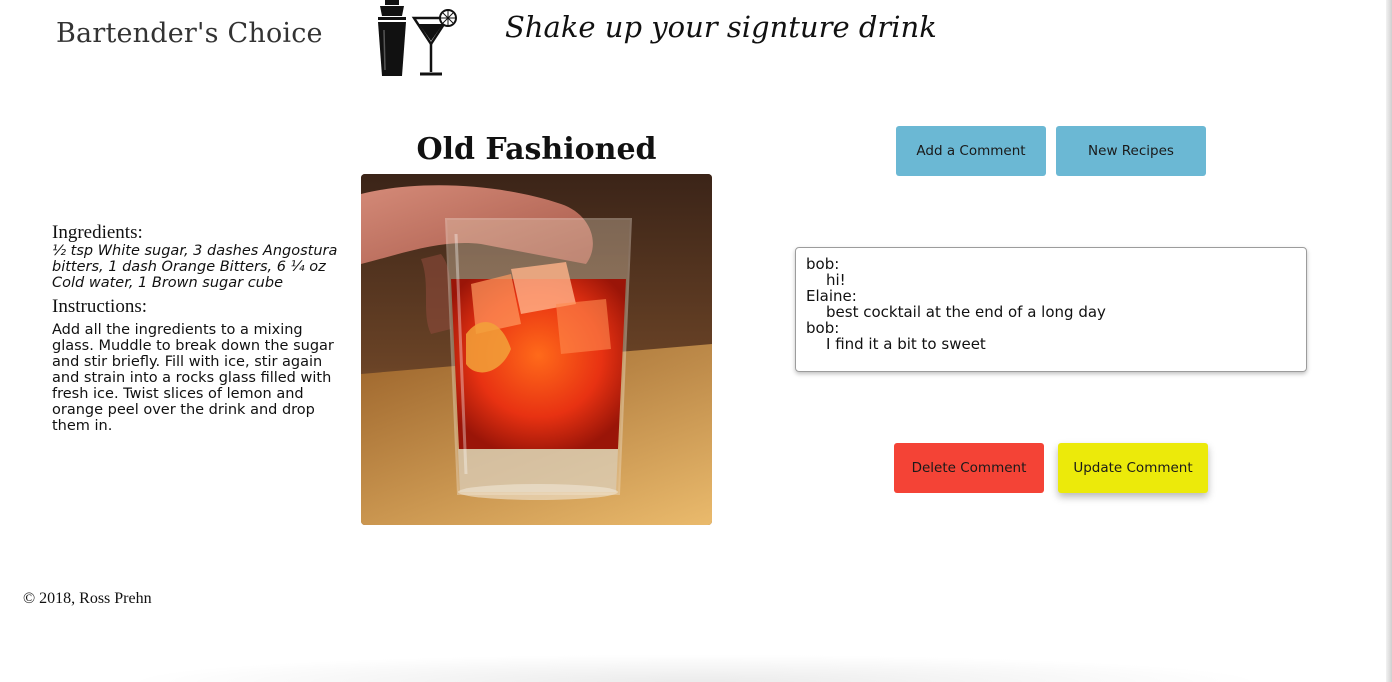 This screenshot has height=682, width=1392. What do you see at coordinates (836, 280) in the screenshot?
I see `comment-text: hi!` at bounding box center [836, 280].